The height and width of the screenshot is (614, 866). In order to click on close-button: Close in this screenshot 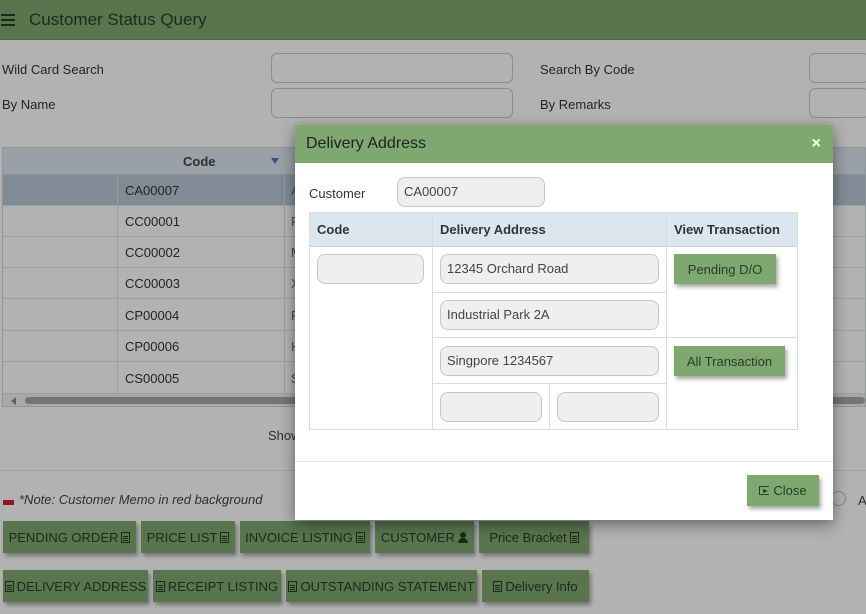, I will do `click(783, 490)`.